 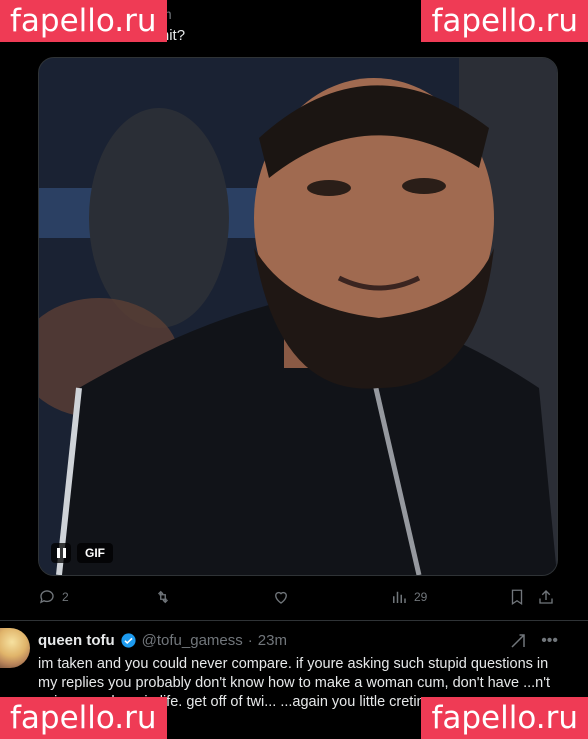 What do you see at coordinates (518, 641) in the screenshot?
I see `grok-icon` at bounding box center [518, 641].